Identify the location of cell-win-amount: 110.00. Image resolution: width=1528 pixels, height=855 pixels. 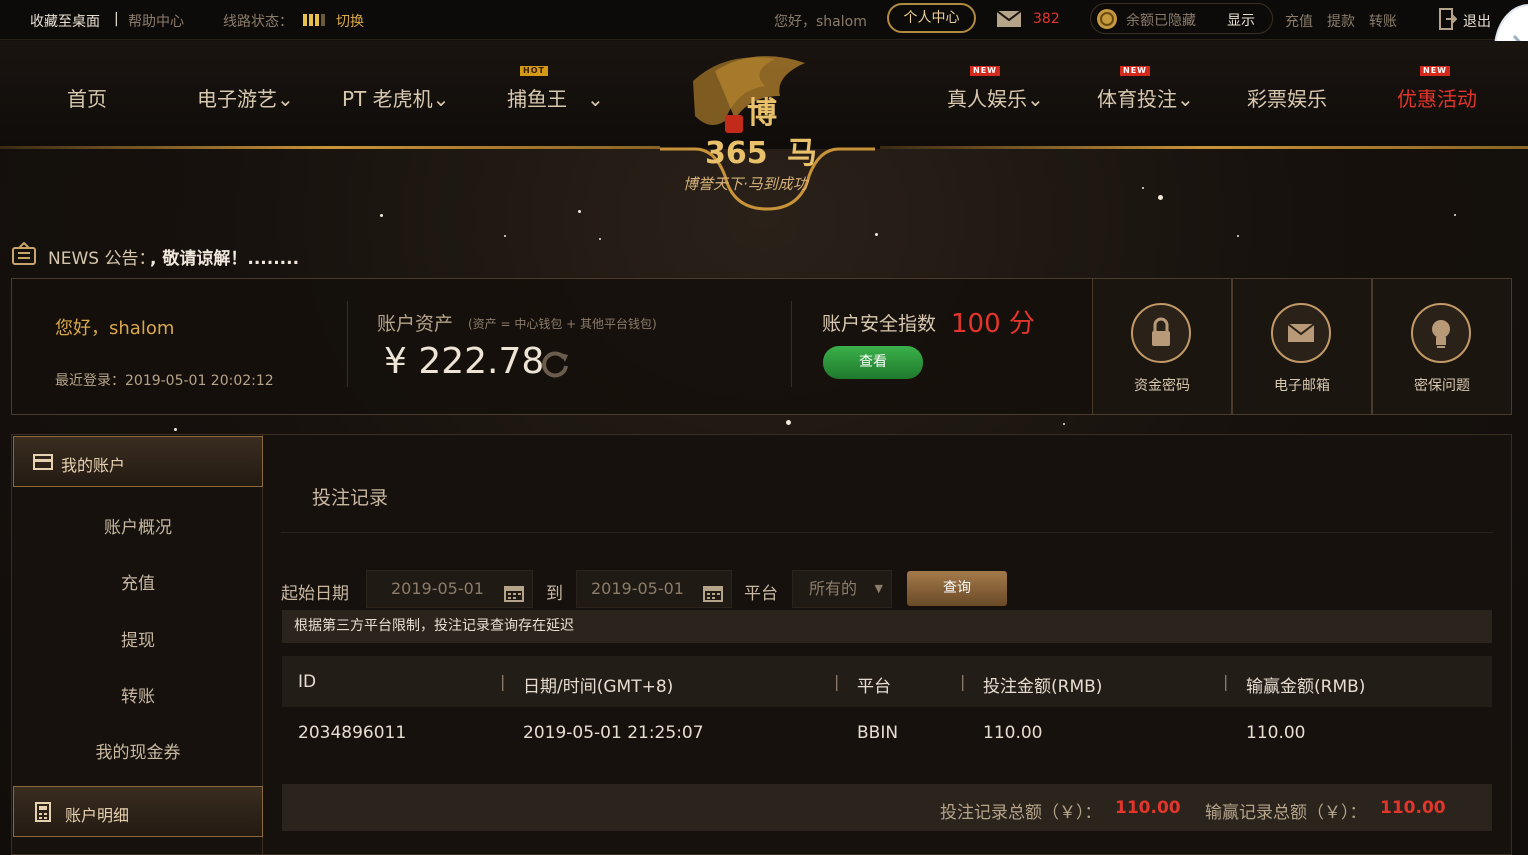
(1276, 733).